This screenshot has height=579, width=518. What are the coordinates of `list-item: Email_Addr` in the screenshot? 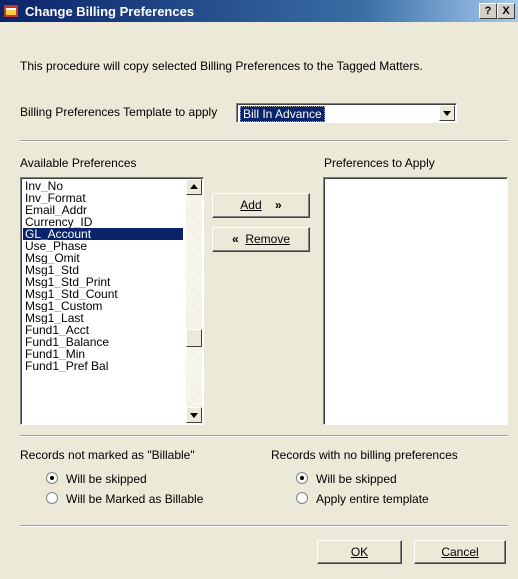 It's located at (103, 210).